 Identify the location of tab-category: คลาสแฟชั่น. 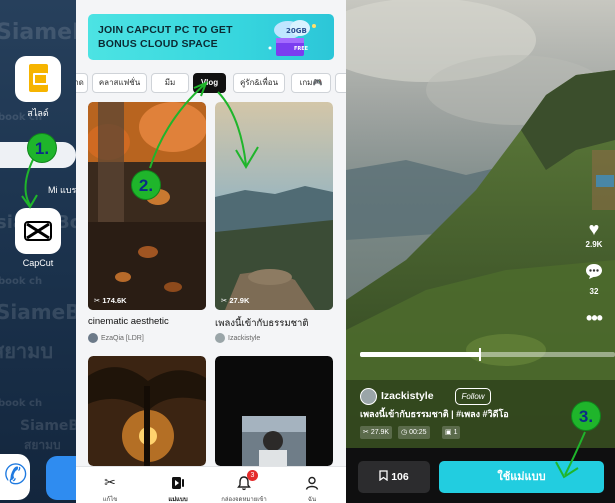
(119, 83).